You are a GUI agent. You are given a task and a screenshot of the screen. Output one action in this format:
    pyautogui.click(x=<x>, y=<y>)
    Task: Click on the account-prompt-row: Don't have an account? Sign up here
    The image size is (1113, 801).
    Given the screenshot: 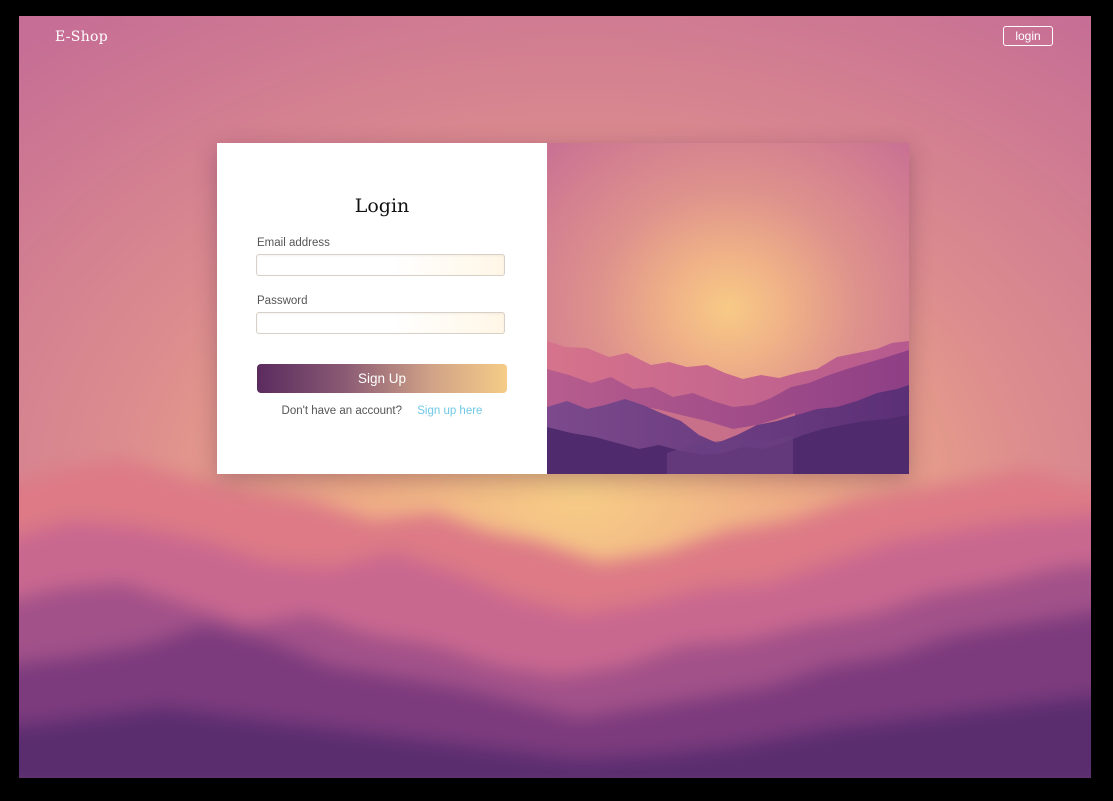 What is the action you would take?
    pyautogui.click(x=382, y=411)
    